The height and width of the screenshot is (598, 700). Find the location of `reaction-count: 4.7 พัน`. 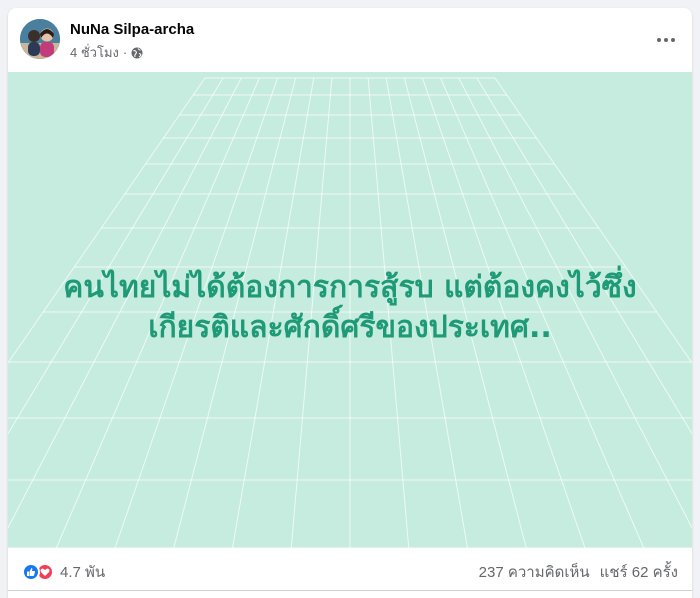

reaction-count: 4.7 พัน is located at coordinates (83, 572).